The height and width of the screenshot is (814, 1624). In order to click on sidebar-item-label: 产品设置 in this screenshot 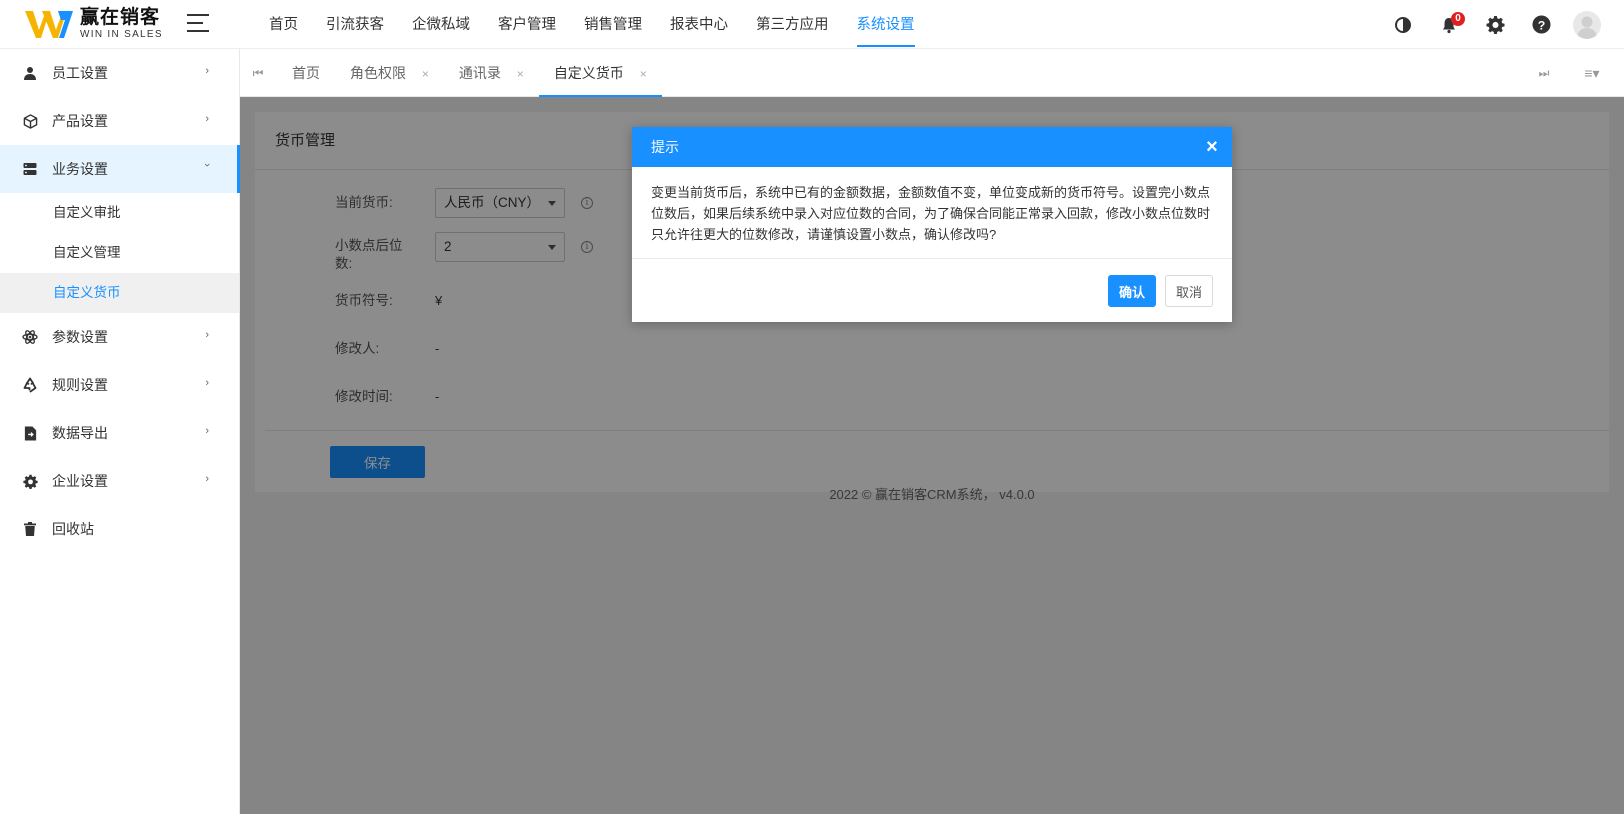, I will do `click(80, 121)`.